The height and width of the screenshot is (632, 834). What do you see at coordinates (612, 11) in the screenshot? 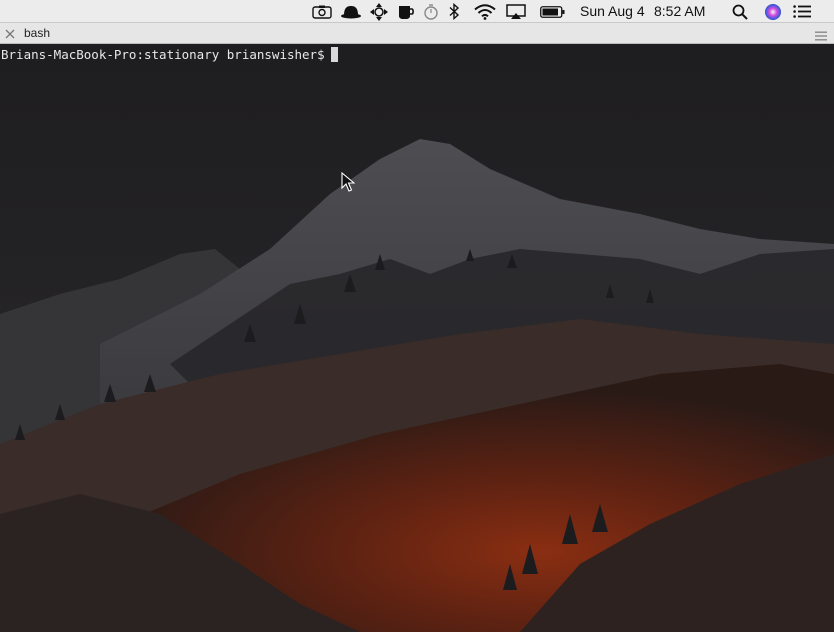
I see `menubar-date: Sun Aug 4` at bounding box center [612, 11].